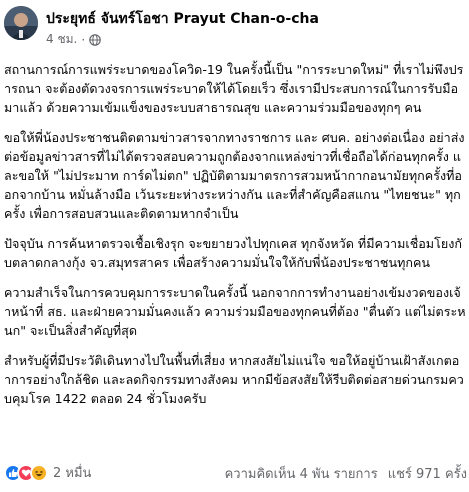 The width and height of the screenshot is (469, 492). What do you see at coordinates (301, 473) in the screenshot?
I see `comments-count-link: ความคิดเห็น 4 พัน รายการ` at bounding box center [301, 473].